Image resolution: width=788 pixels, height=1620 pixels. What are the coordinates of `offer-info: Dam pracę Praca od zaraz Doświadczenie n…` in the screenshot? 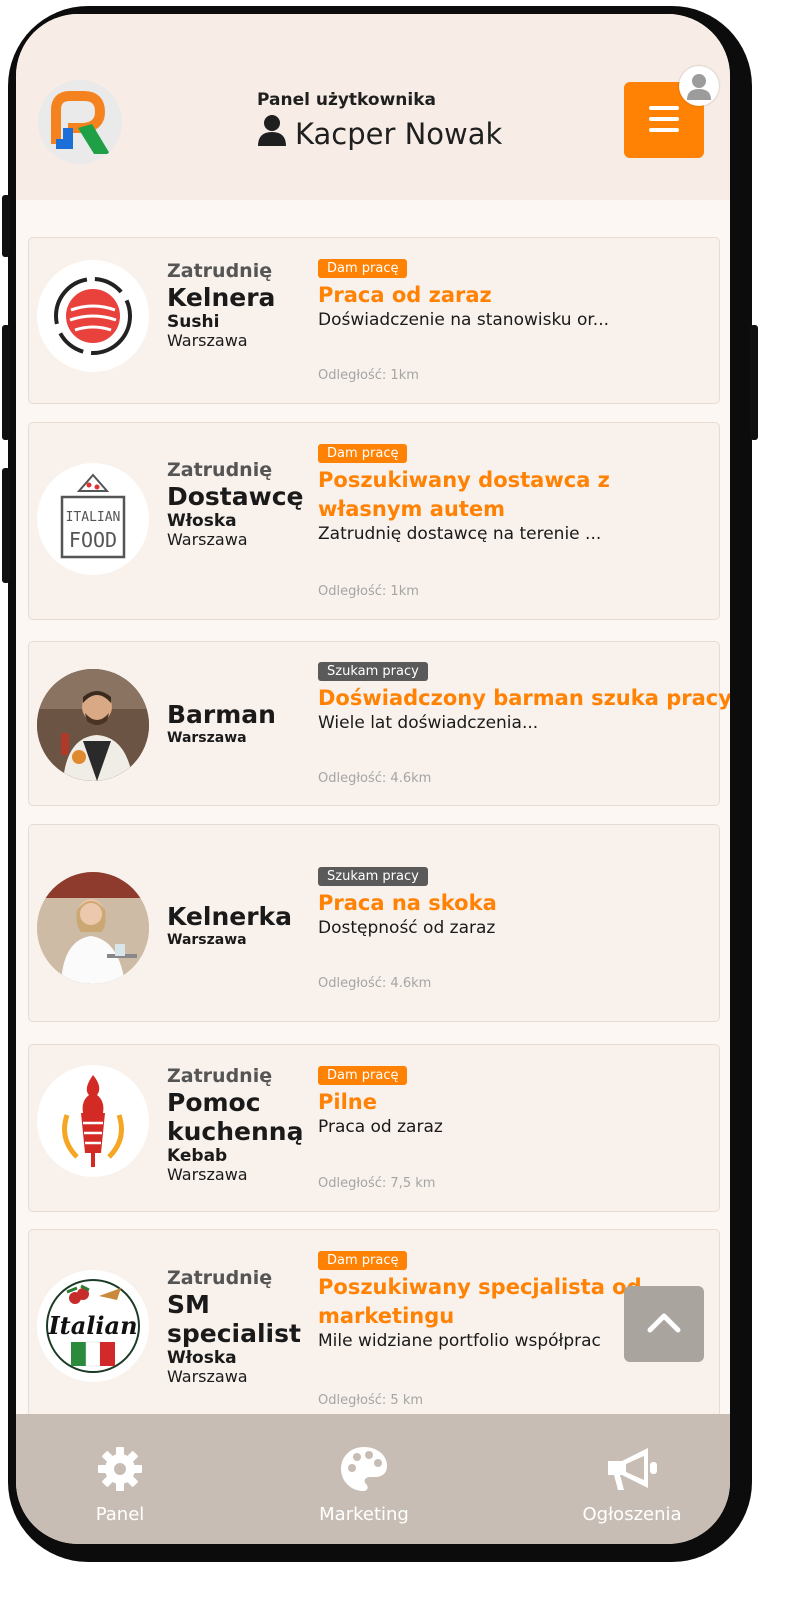 It's located at (517, 294).